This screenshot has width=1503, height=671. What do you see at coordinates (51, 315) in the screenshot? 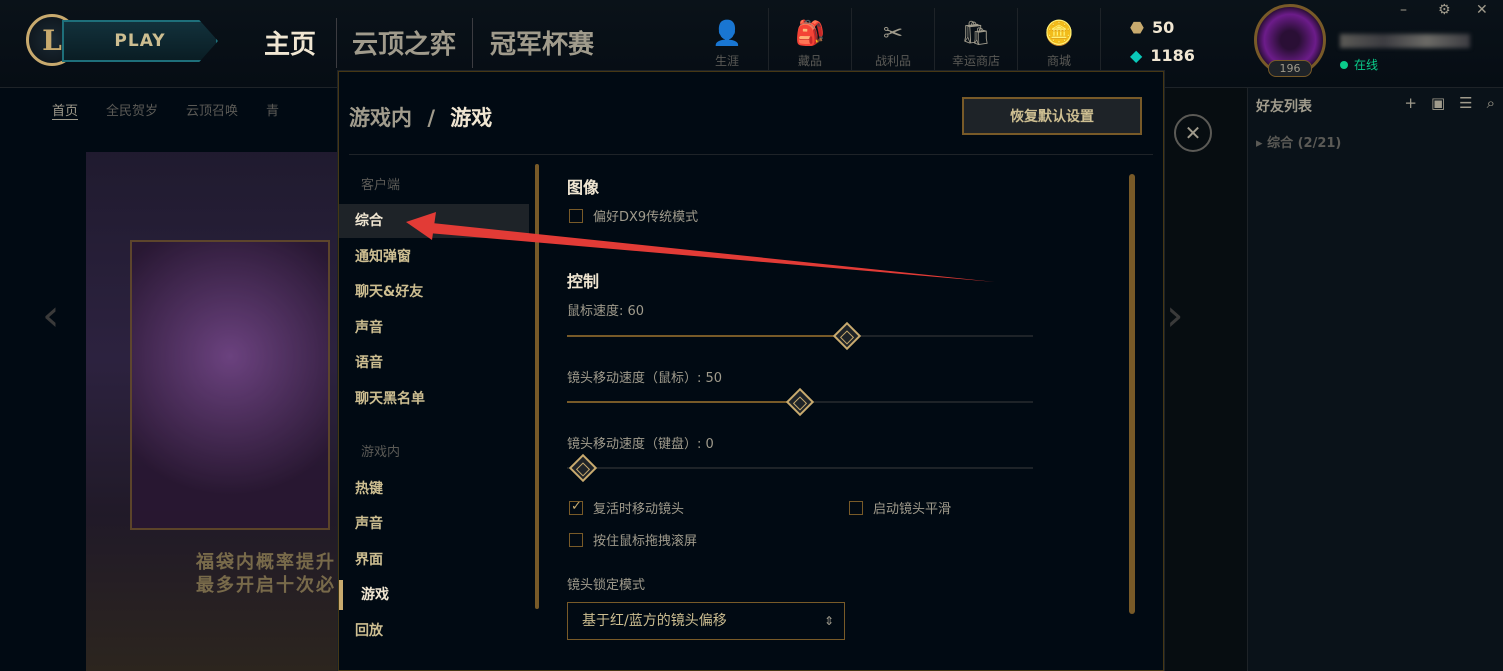
I see `banner-prev-icon: ‹` at bounding box center [51, 315].